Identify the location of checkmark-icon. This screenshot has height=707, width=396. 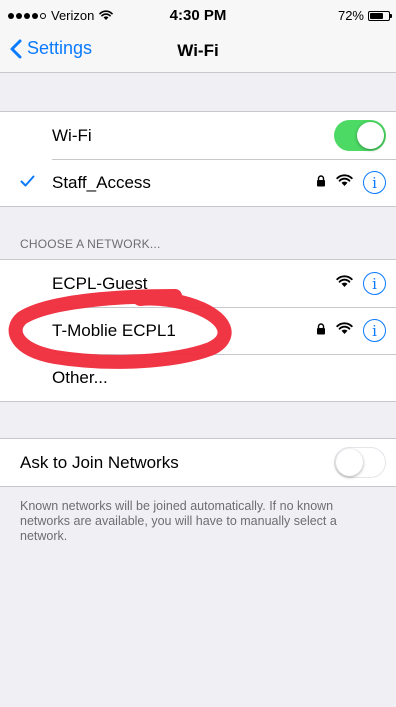
(27, 181).